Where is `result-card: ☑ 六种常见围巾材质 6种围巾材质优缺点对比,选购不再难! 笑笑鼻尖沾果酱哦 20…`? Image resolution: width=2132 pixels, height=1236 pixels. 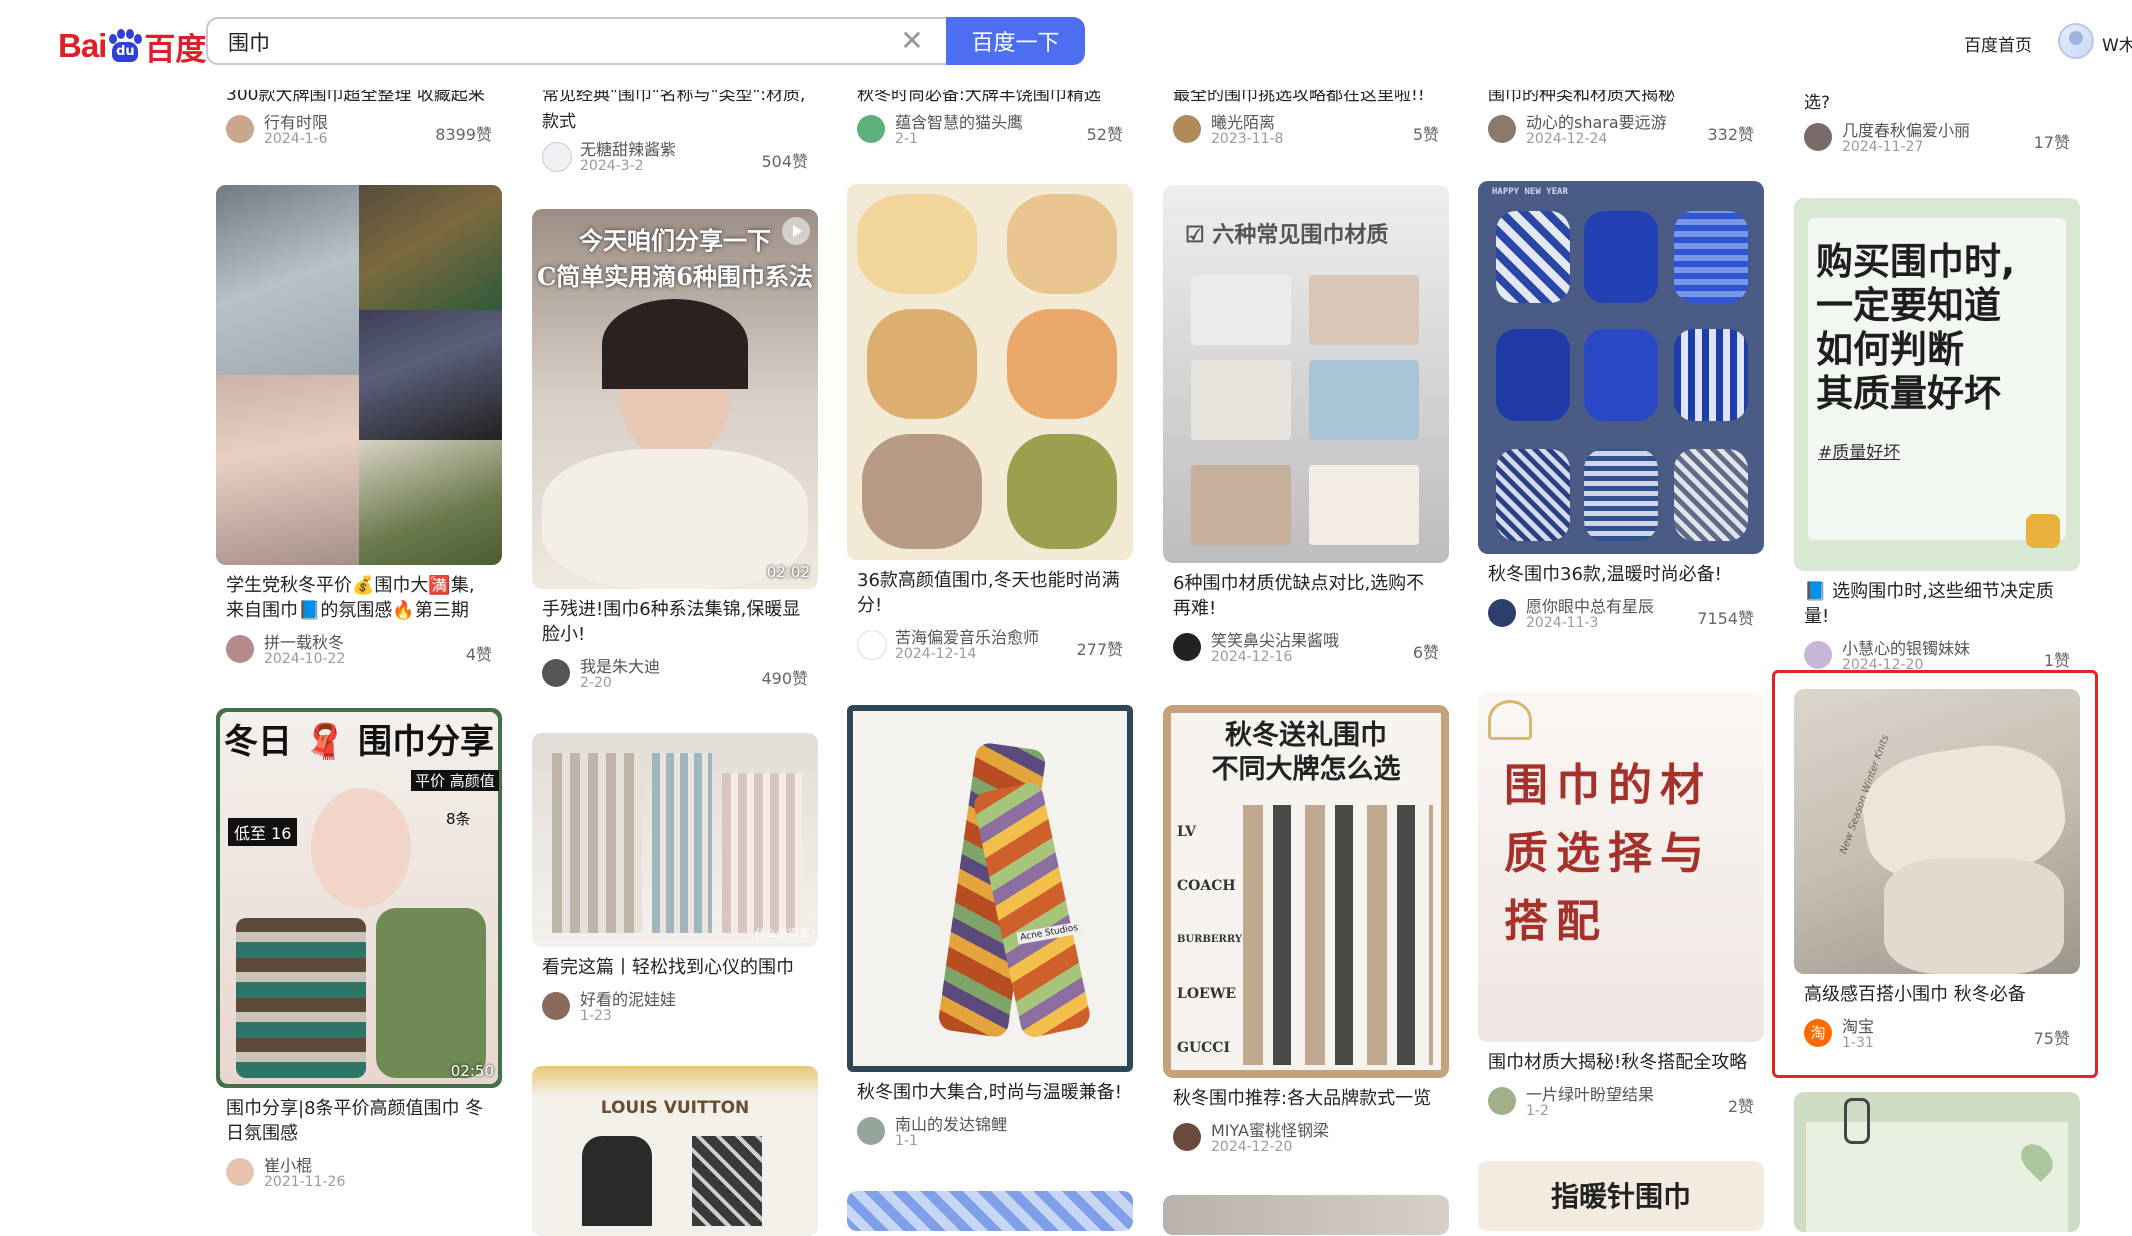
result-card: ☑ 六种常见围巾材质 6种围巾材质优缺点对比,选购不再难! 笑笑鼻尖沾果酱哦 20… is located at coordinates (1306, 426).